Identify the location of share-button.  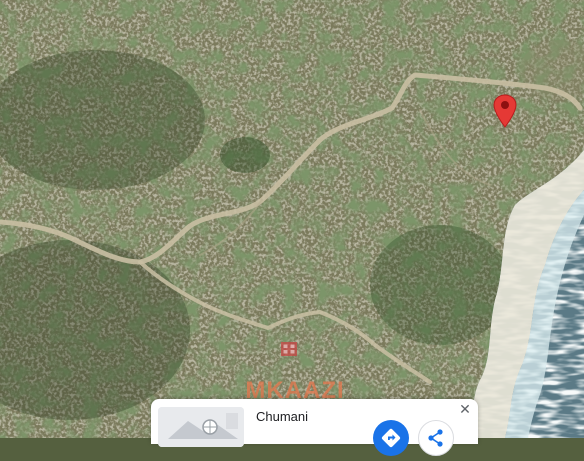
(436, 438).